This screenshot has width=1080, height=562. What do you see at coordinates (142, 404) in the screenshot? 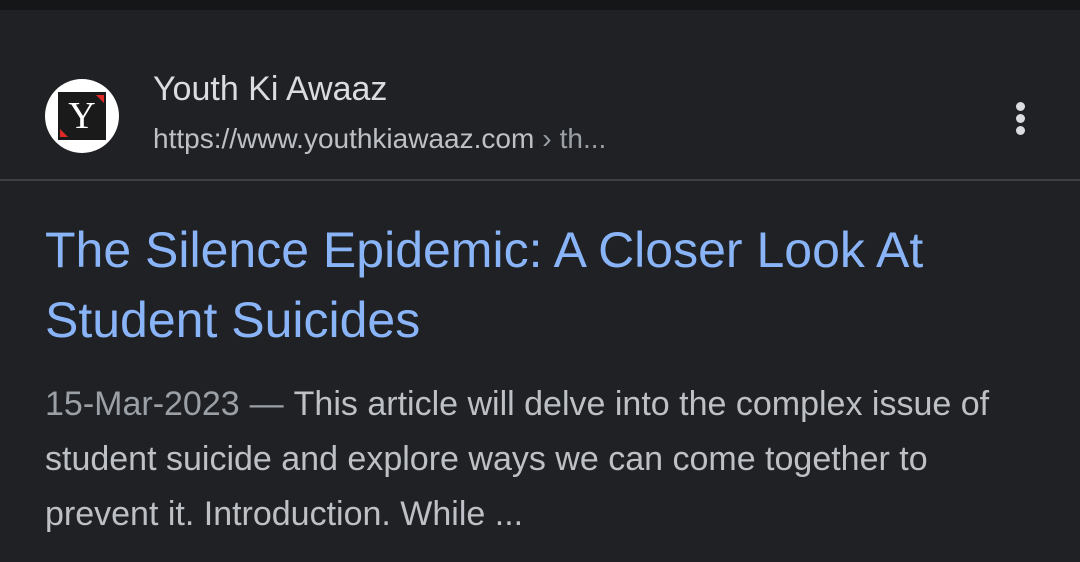
I see `result-date: 15-Mar-2023` at bounding box center [142, 404].